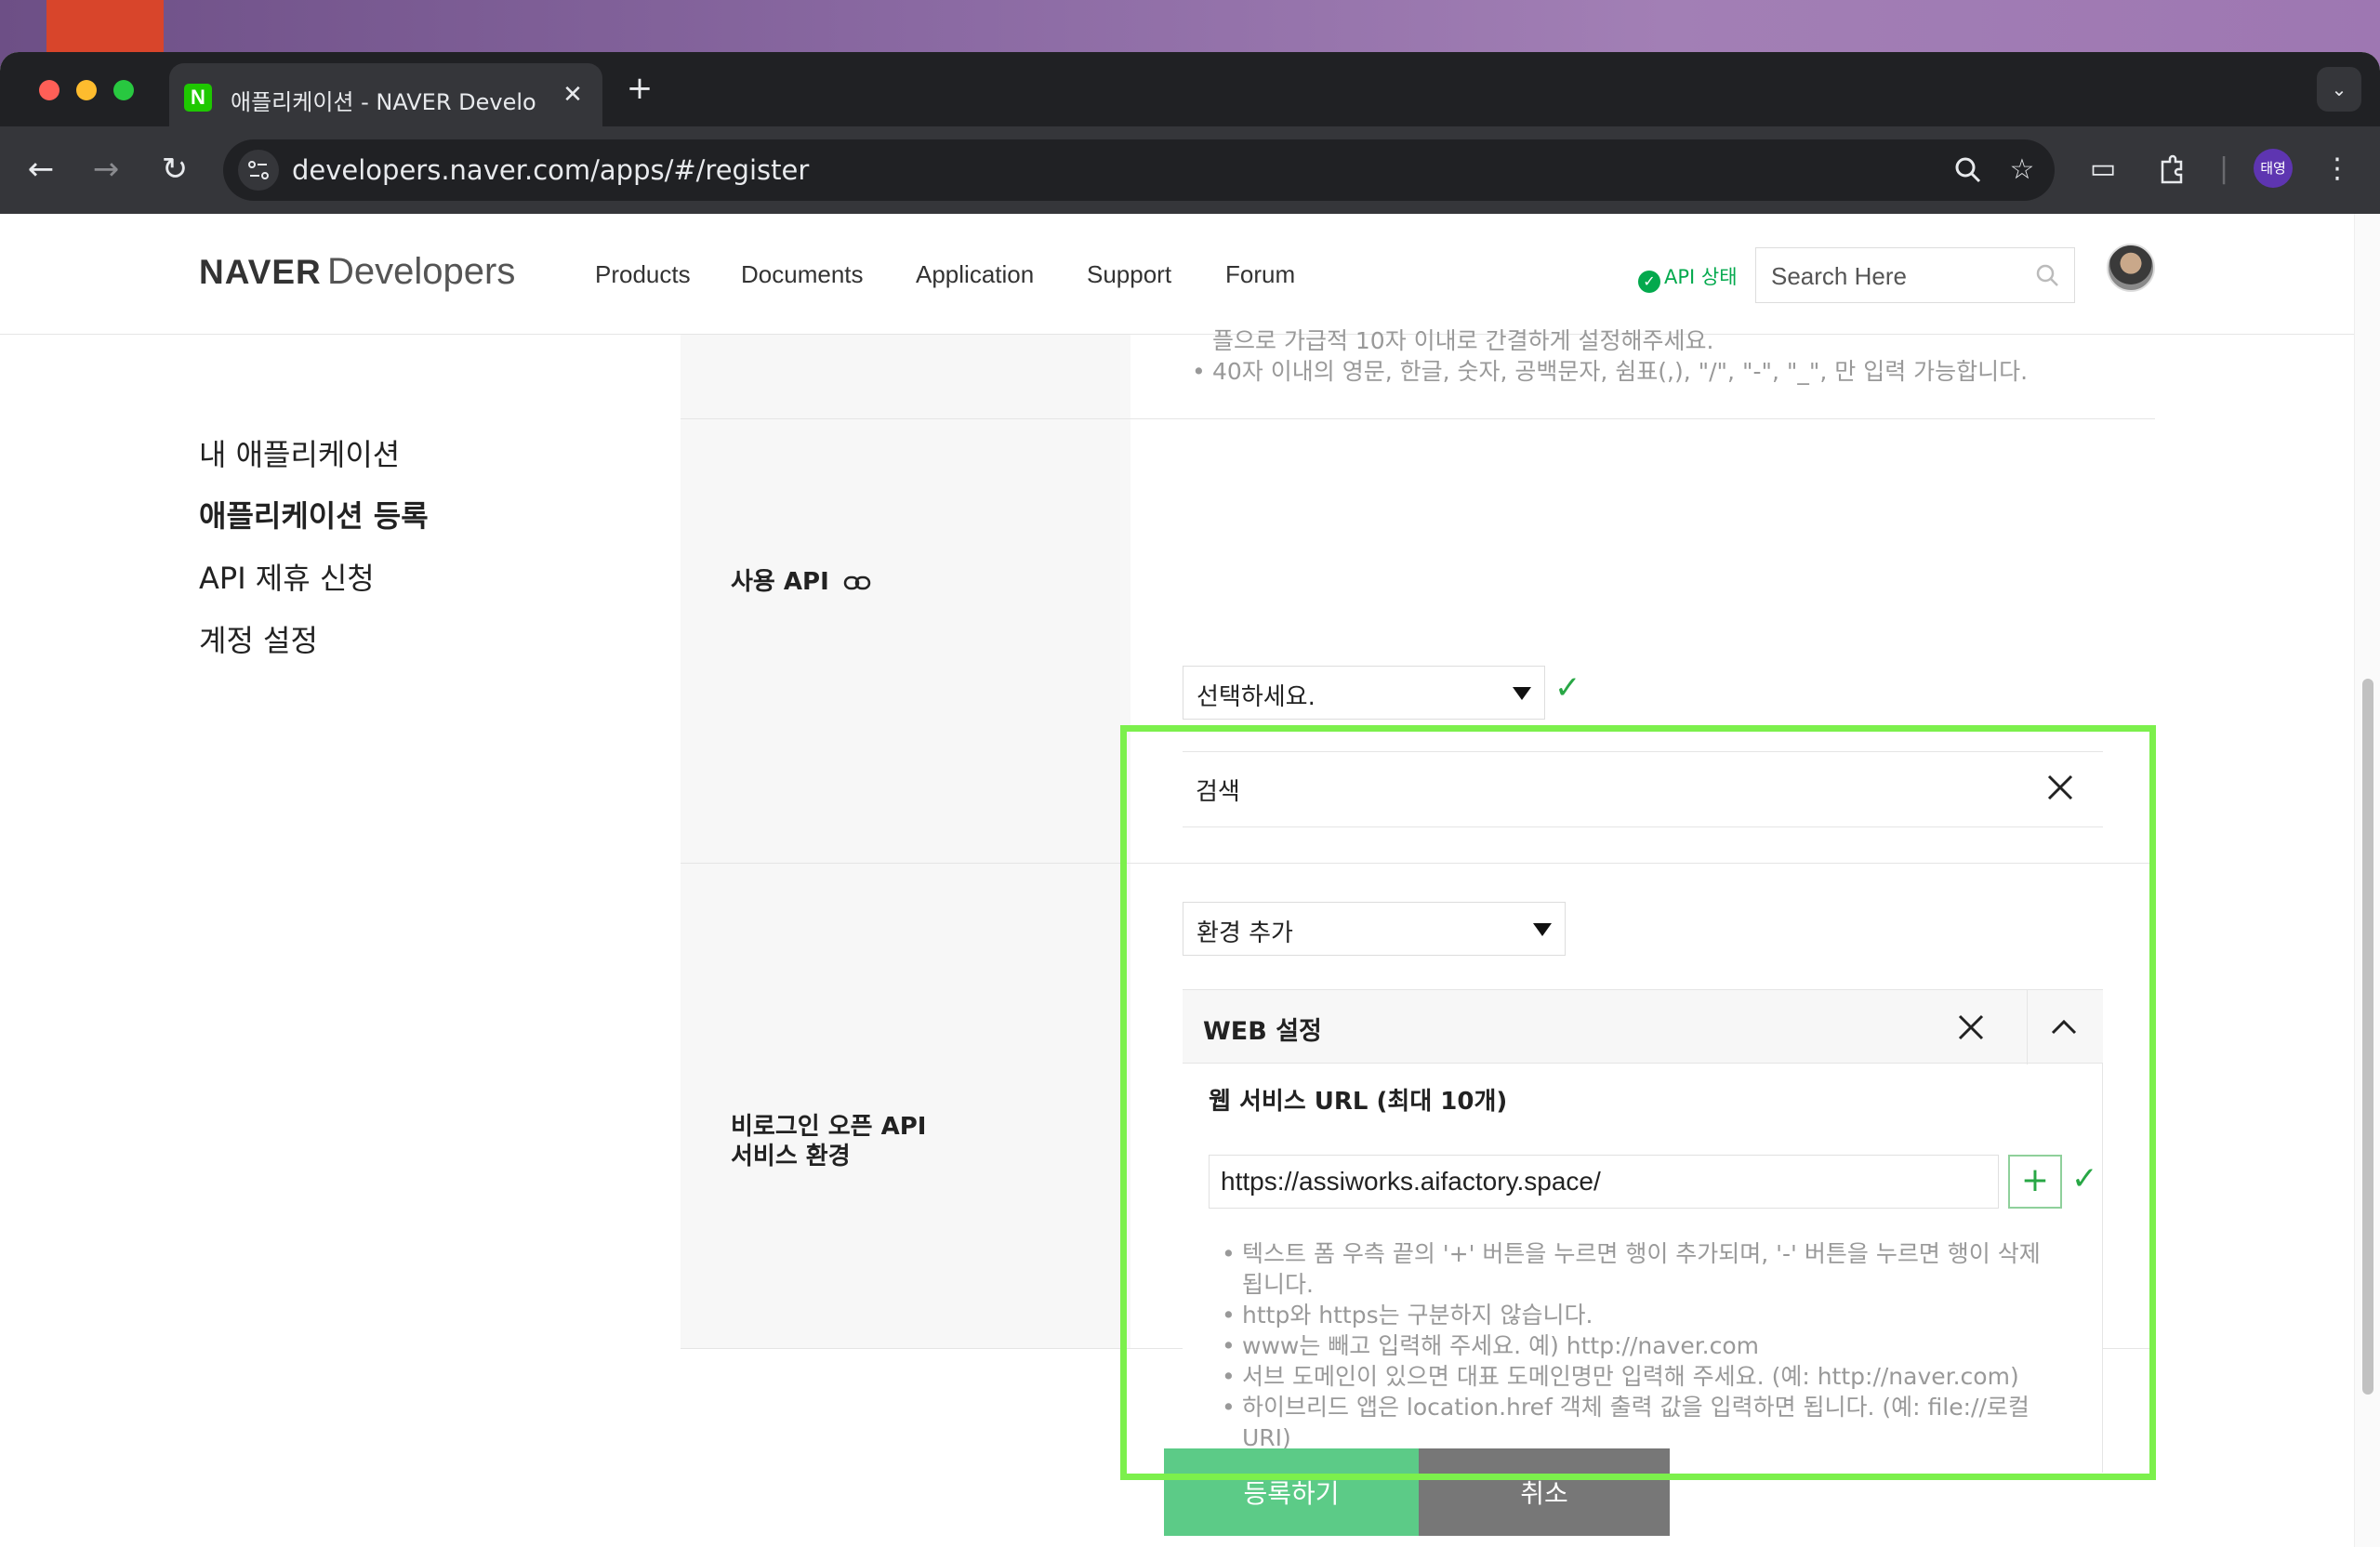  Describe the element at coordinates (1139, 170) in the screenshot. I see `address-bar: developers.naver.com/apps/#/register ☆` at that location.